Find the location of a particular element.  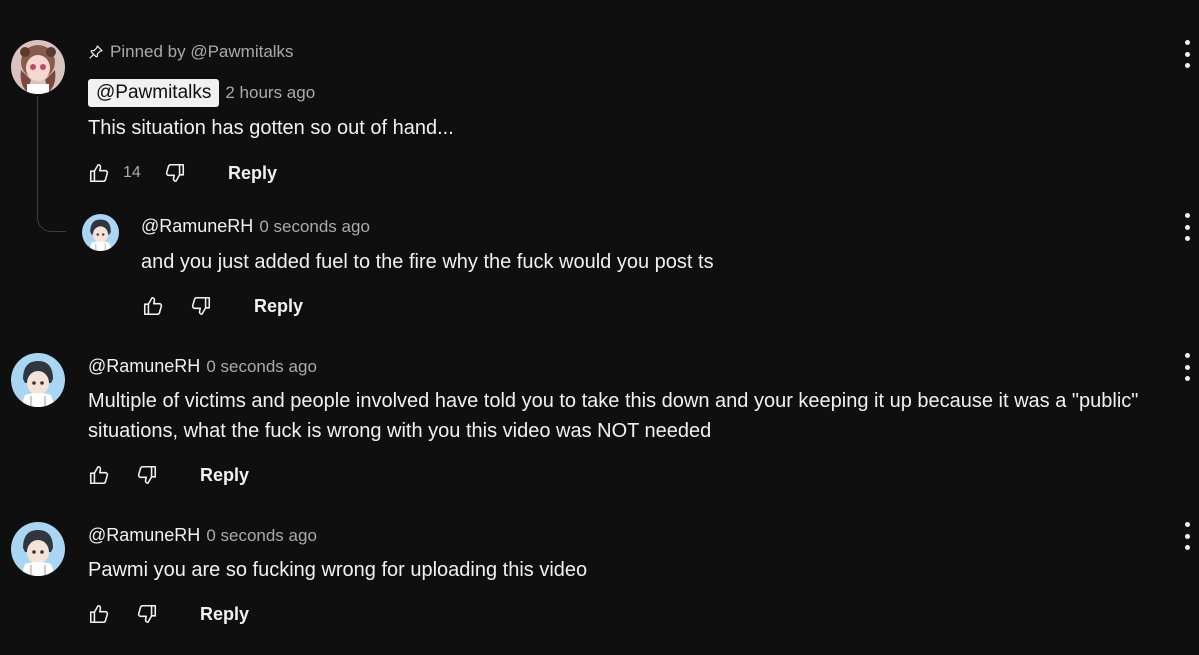

author-chip: @Pawmitalks is located at coordinates (154, 93).